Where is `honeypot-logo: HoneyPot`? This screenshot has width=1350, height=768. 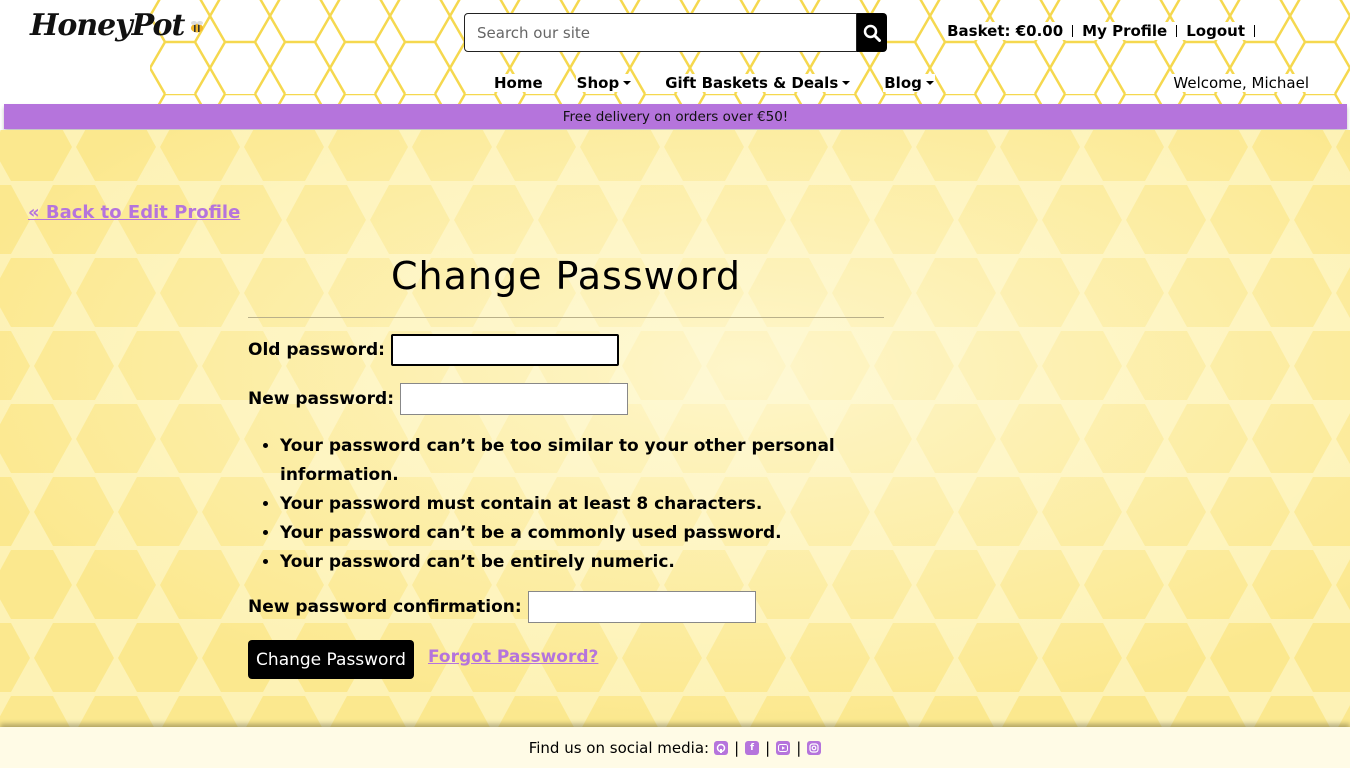 honeypot-logo: HoneyPot is located at coordinates (118, 36).